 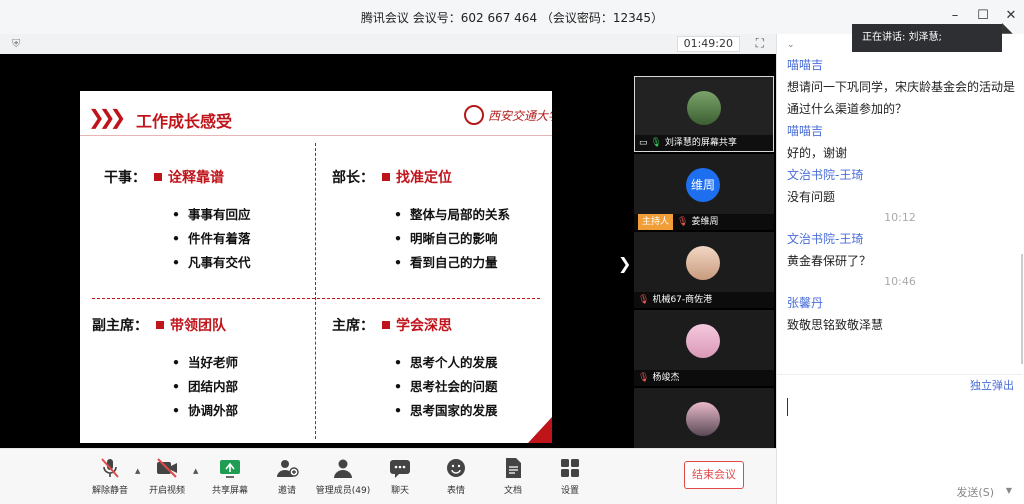 I want to click on logo-text: 西安交通大学, so click(x=520, y=116).